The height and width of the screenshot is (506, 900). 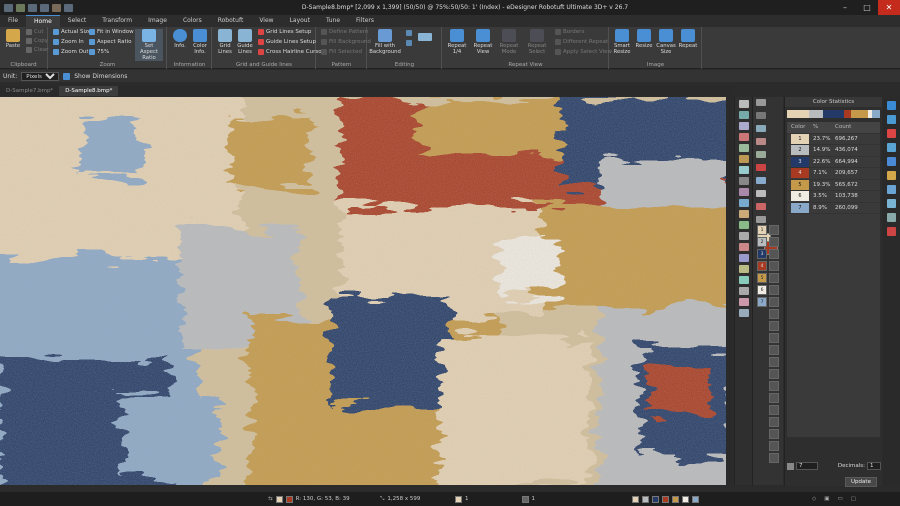 What do you see at coordinates (743, 302) in the screenshot?
I see `hand-icon` at bounding box center [743, 302].